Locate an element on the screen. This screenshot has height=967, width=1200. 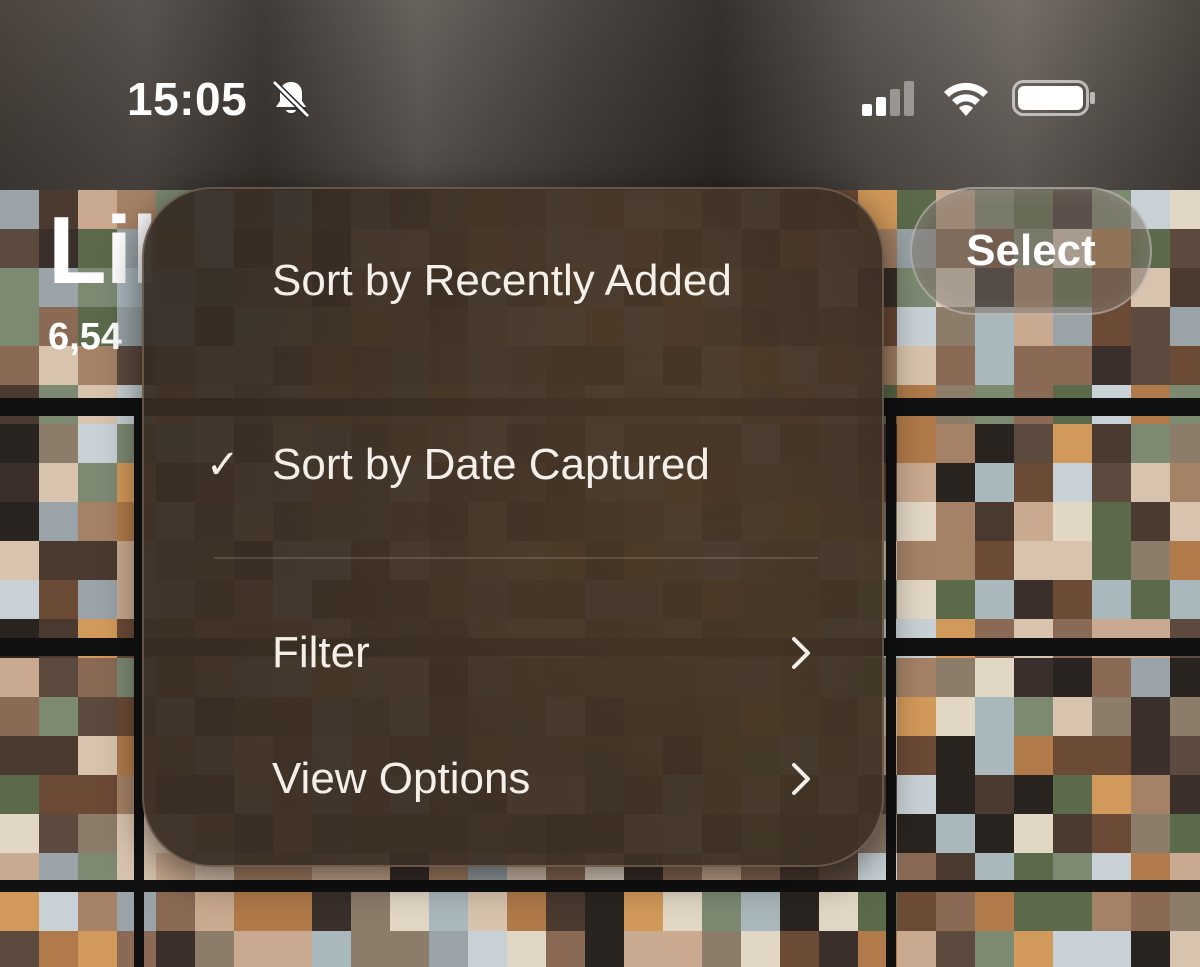
menu-item-filter: Filter is located at coordinates (513, 653).